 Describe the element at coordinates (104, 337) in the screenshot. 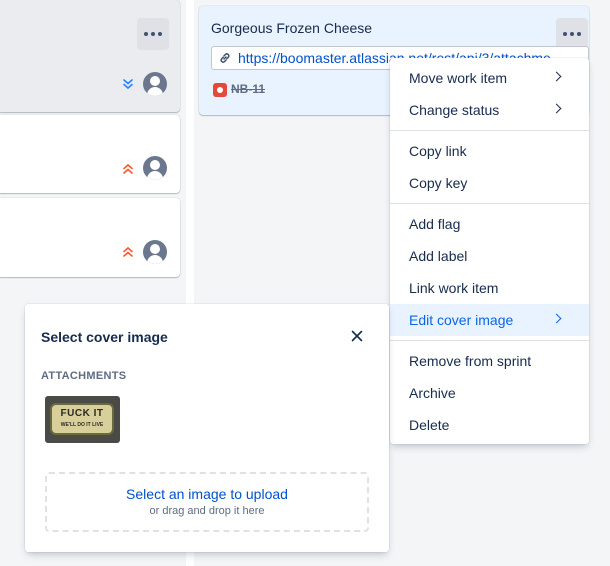

I see `dialog-title: Select cover image` at that location.